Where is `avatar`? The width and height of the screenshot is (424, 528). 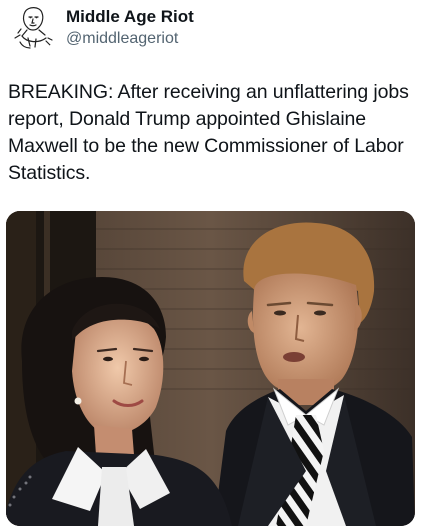
avatar is located at coordinates (33, 27).